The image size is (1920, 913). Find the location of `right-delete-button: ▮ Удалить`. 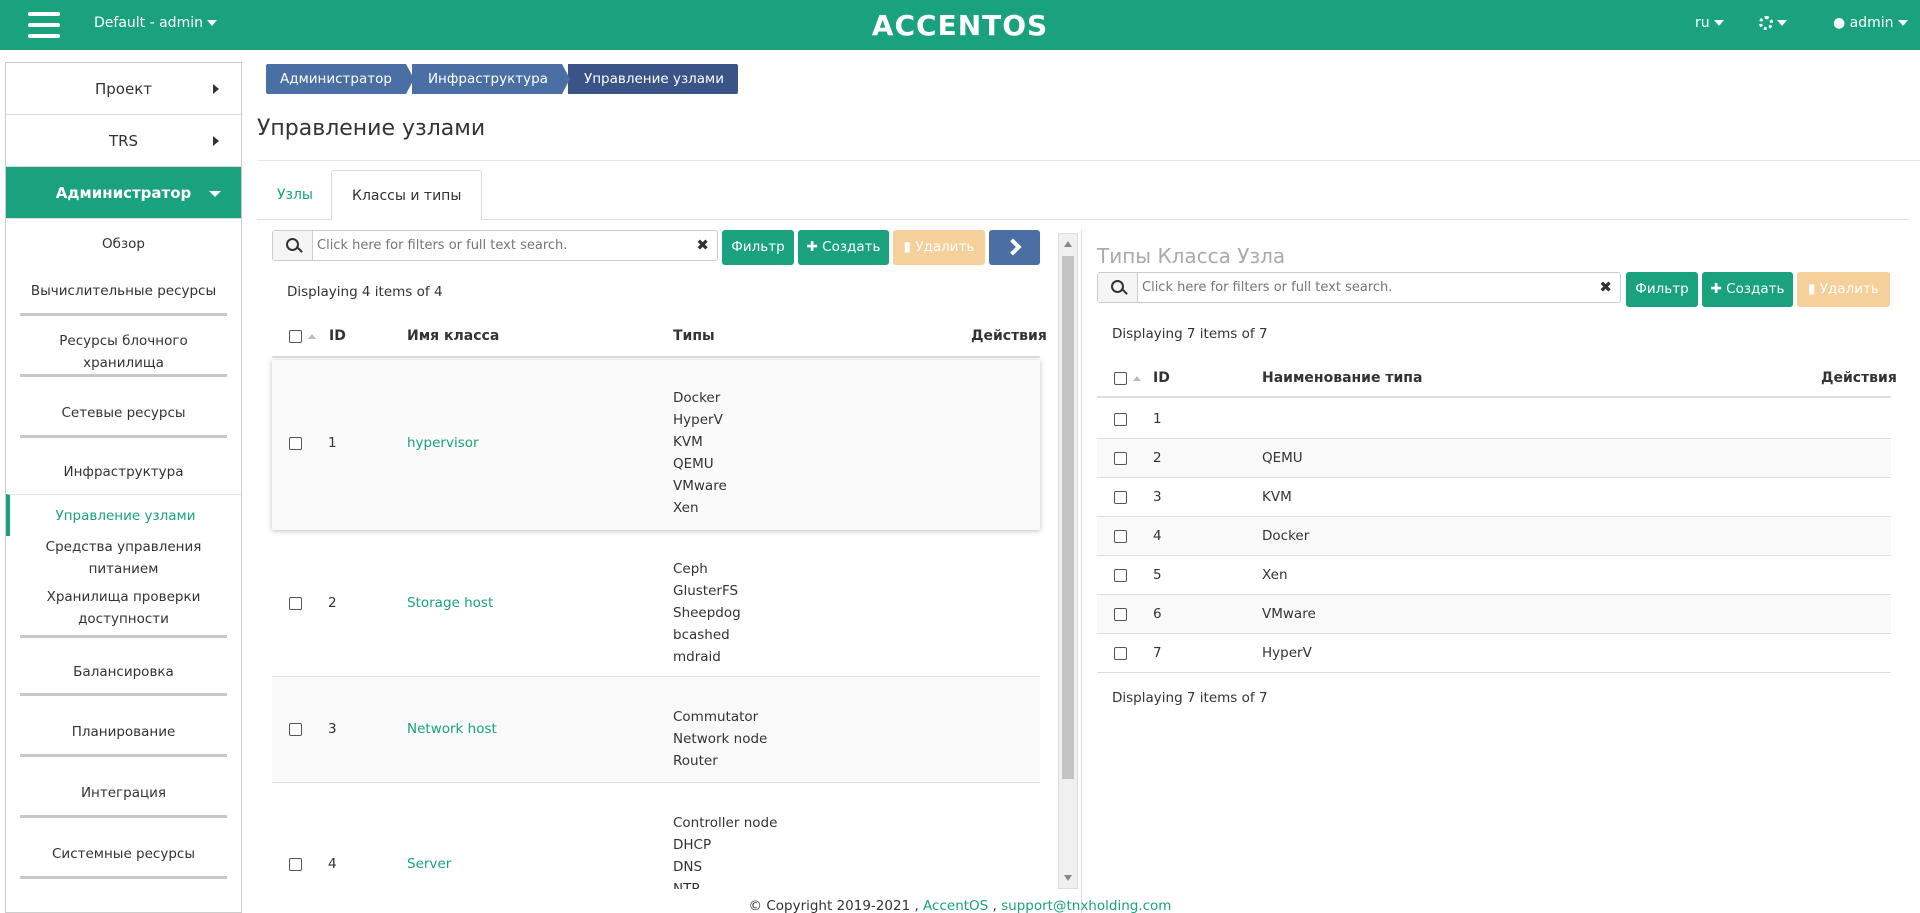

right-delete-button: ▮ Удалить is located at coordinates (1843, 289).